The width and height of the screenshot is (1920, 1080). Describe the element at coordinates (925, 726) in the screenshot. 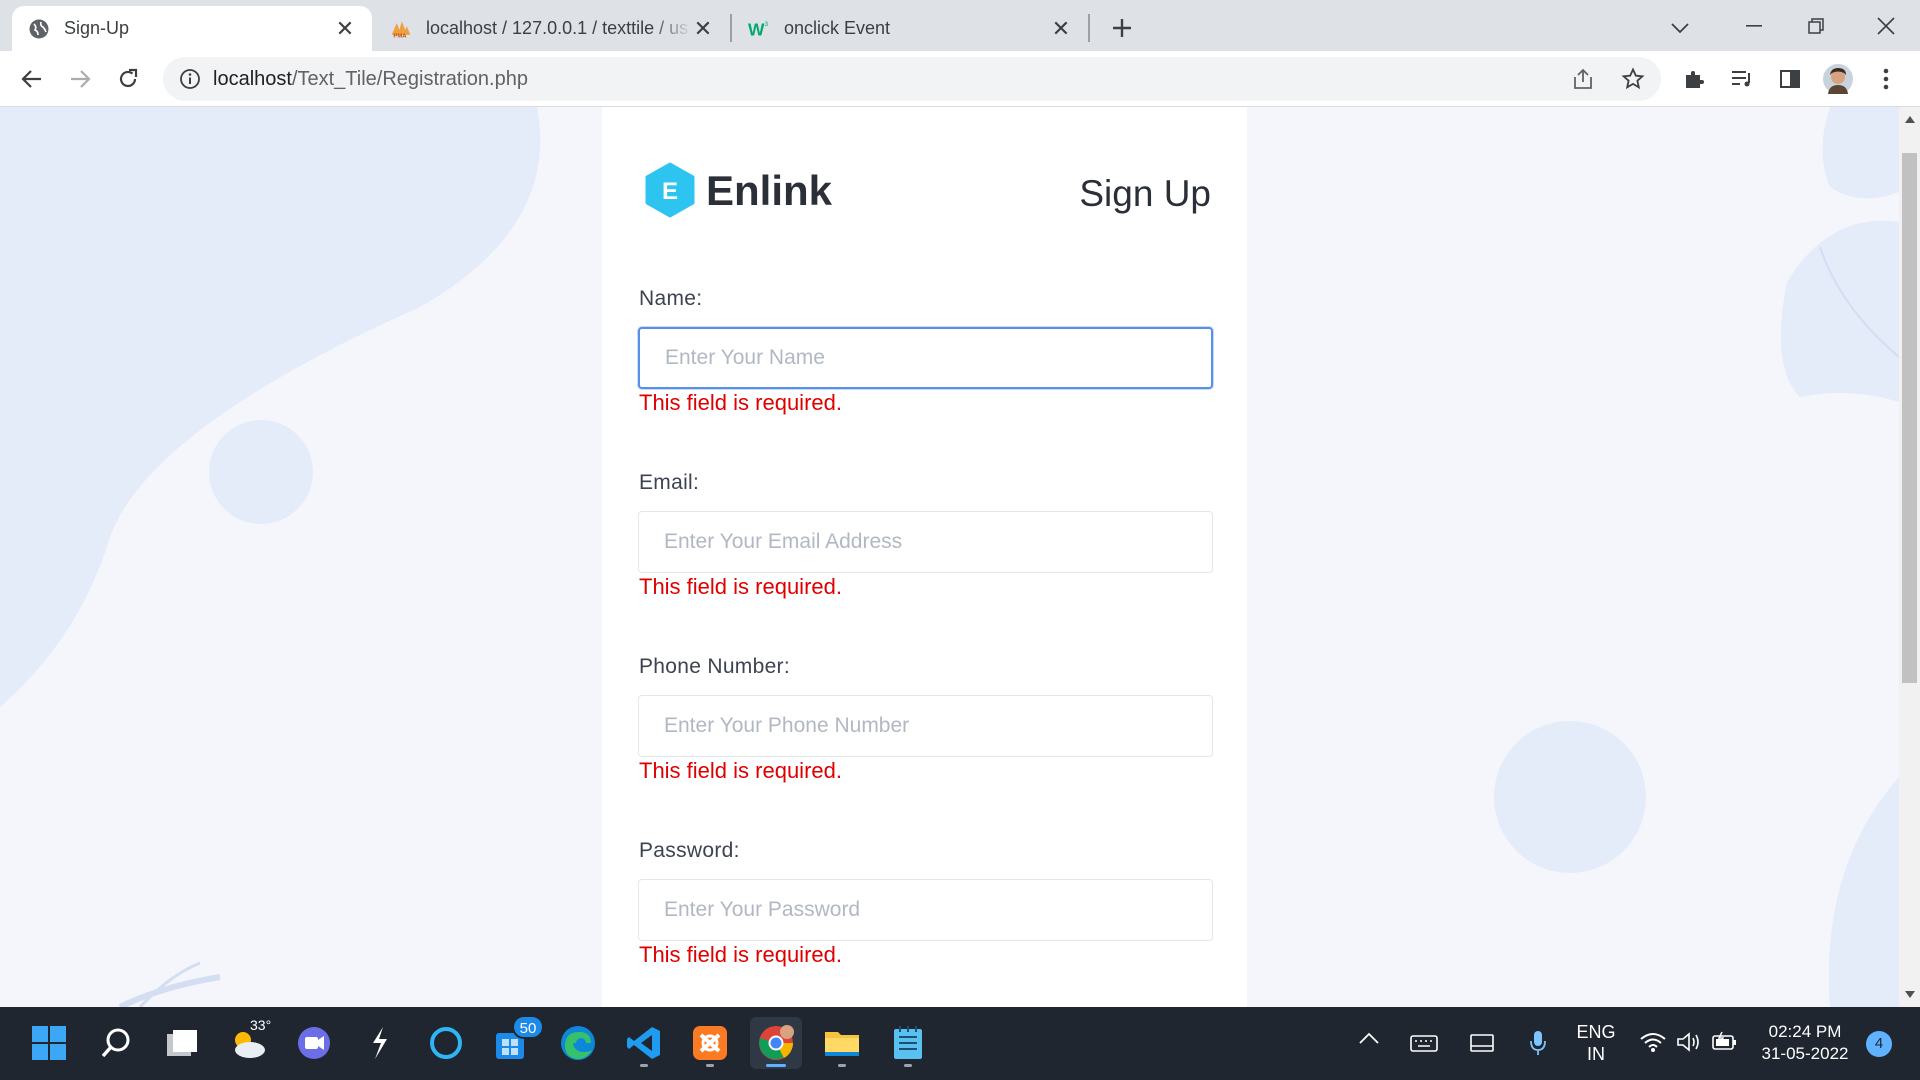

I see `phone-input` at that location.